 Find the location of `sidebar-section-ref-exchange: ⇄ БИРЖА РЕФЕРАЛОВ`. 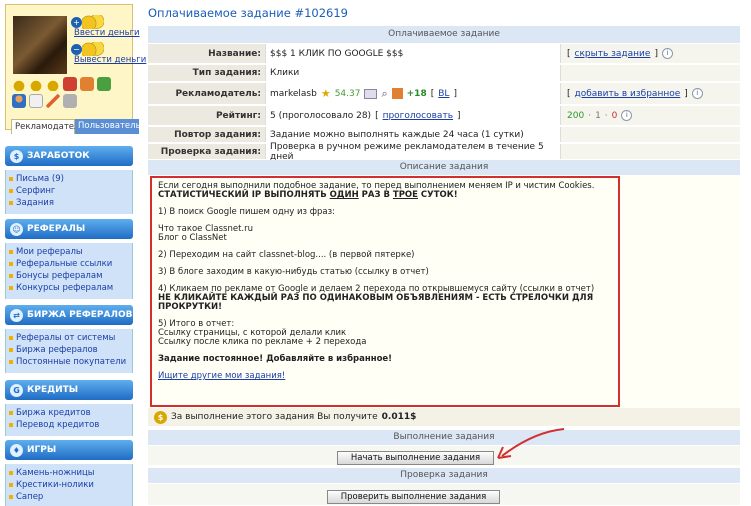

sidebar-section-ref-exchange: ⇄ БИРЖА РЕФЕРАЛОВ is located at coordinates (69, 315).